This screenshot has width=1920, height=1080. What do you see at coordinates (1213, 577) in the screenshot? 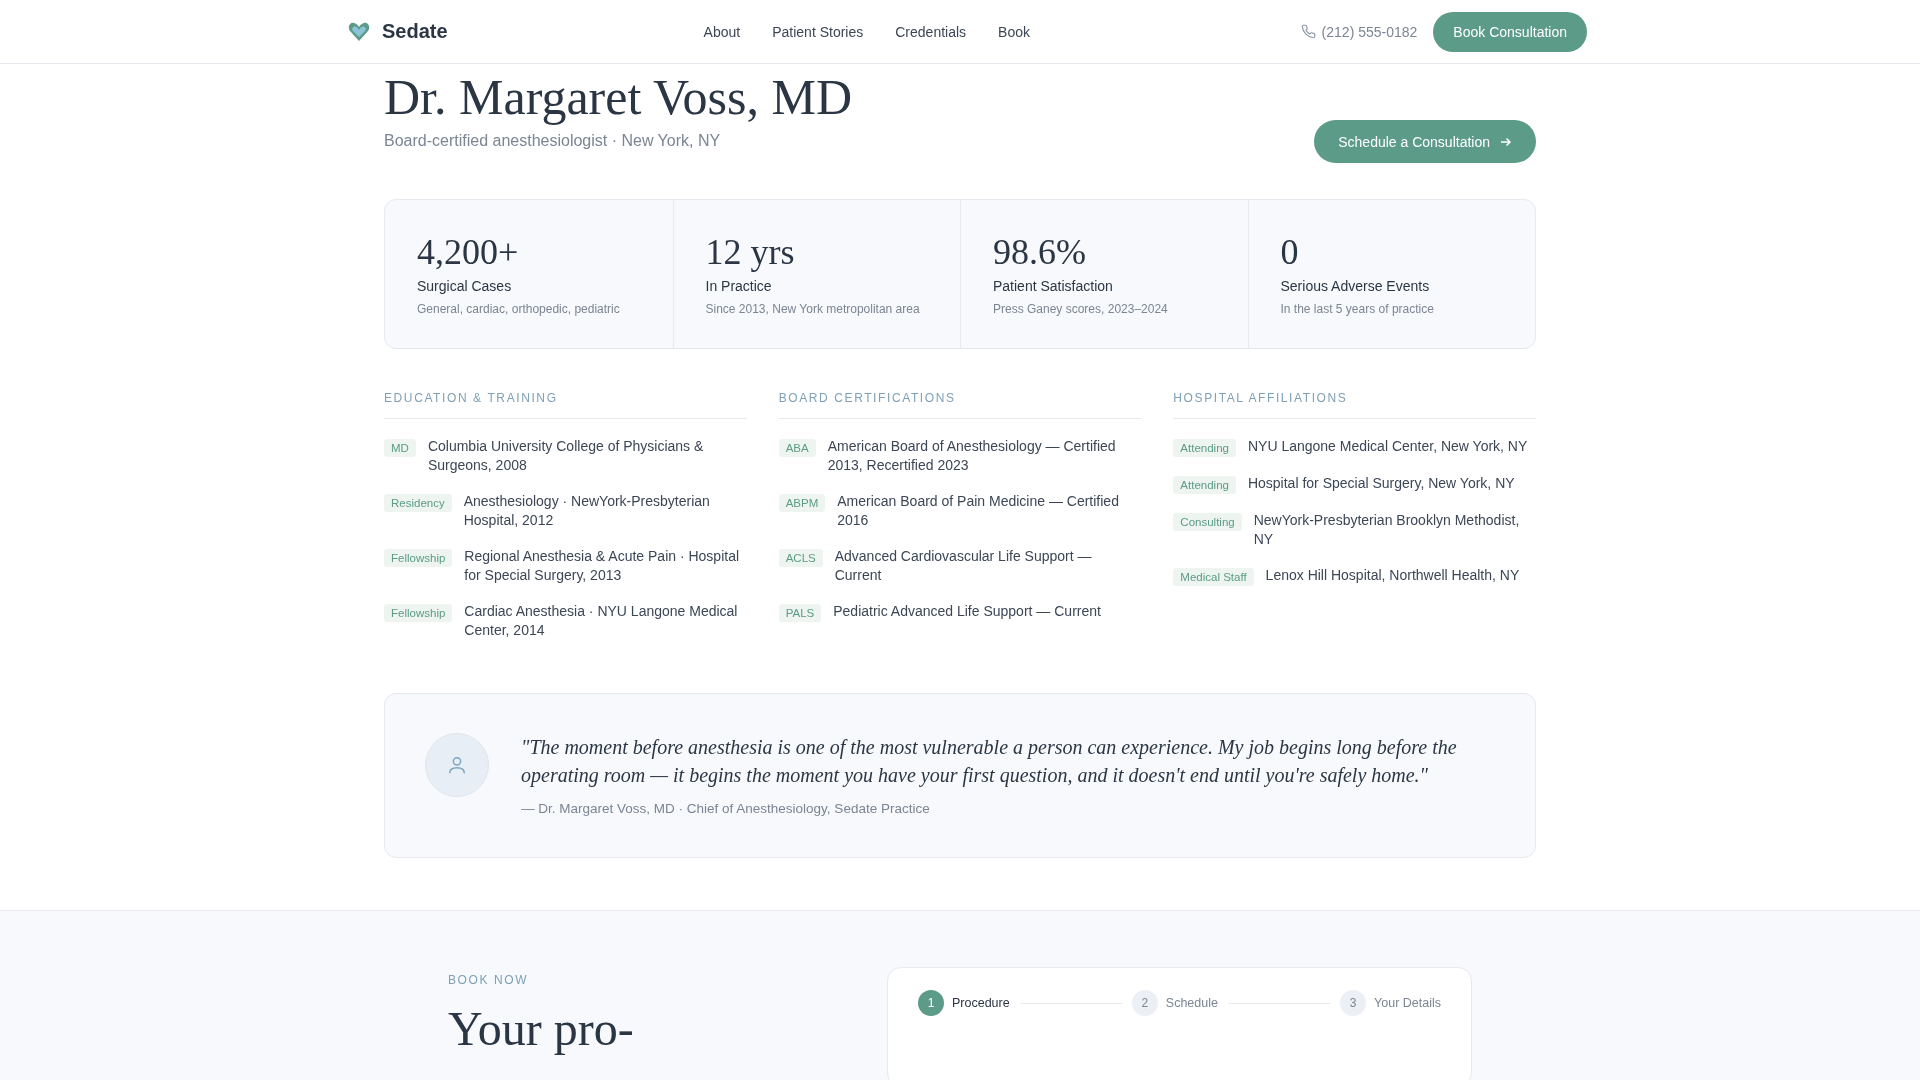
I see `credential-tag: Medical Staff` at bounding box center [1213, 577].